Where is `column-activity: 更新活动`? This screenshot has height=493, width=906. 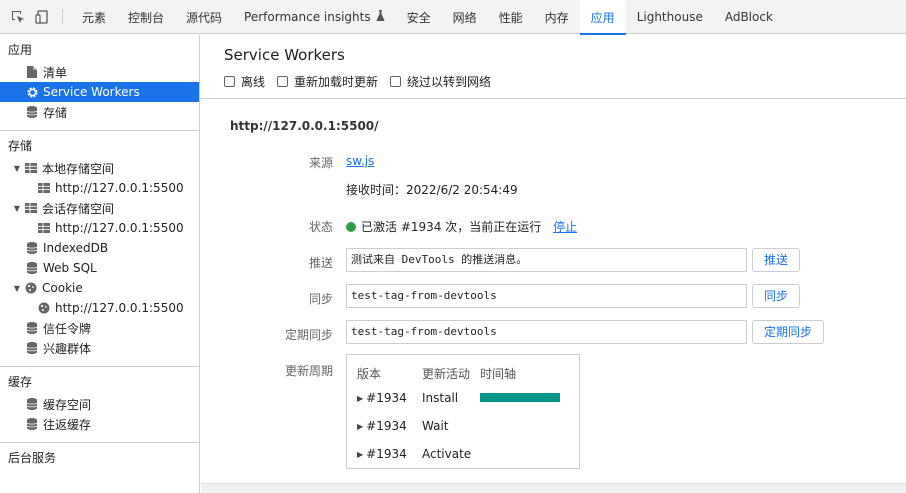 column-activity: 更新活动 is located at coordinates (446, 374).